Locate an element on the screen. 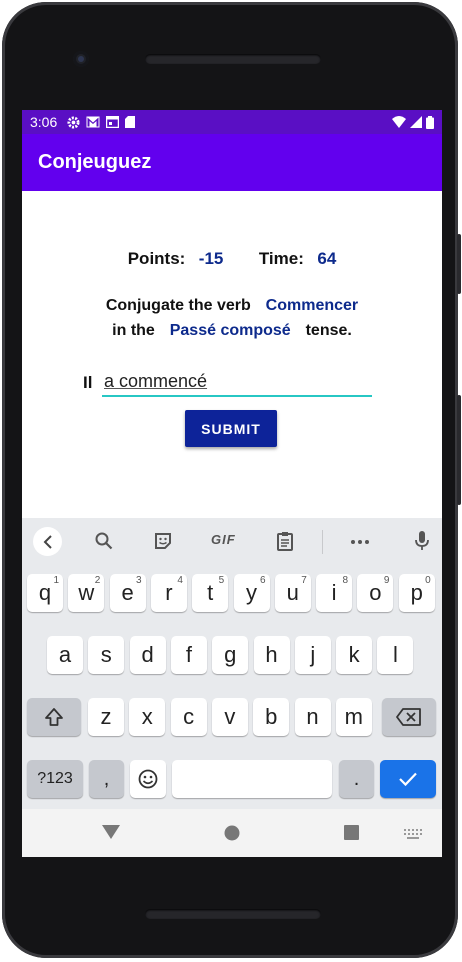 The image size is (462, 962). time-value: 64 is located at coordinates (327, 258).